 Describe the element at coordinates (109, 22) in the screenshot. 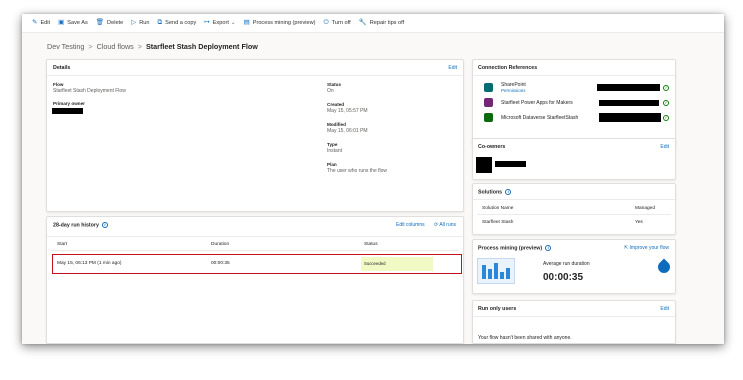

I see `delete-button: 🗑 Delete` at that location.